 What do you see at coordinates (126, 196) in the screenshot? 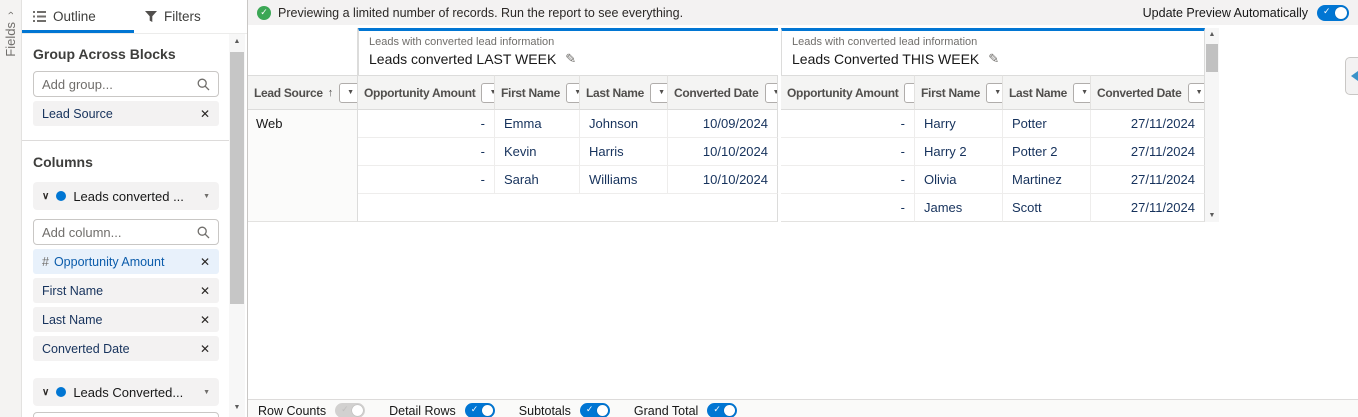
I see `columns-block1-header: ∨ Leads converted ... ▼` at bounding box center [126, 196].